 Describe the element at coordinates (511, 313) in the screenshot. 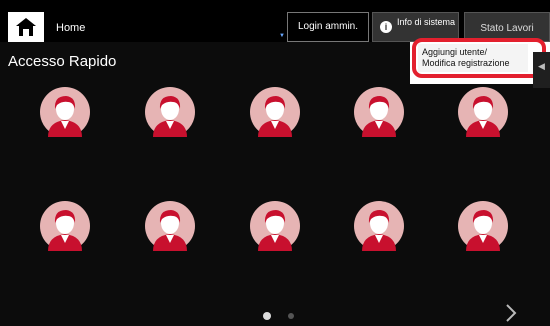

I see `next-arrow-icon` at that location.